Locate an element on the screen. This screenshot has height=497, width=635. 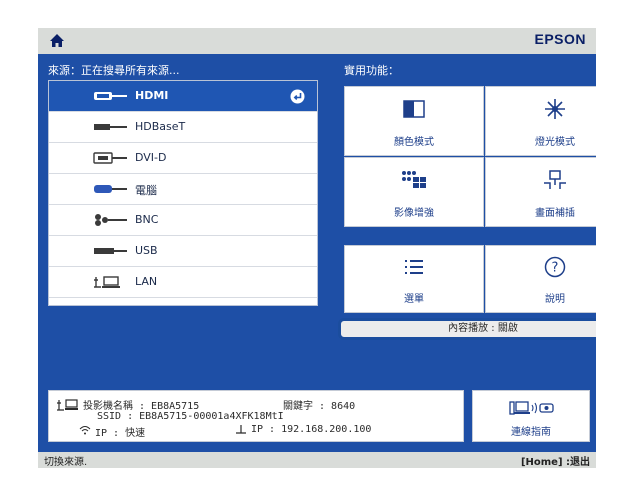
menu-label: 選單 is located at coordinates (414, 299).